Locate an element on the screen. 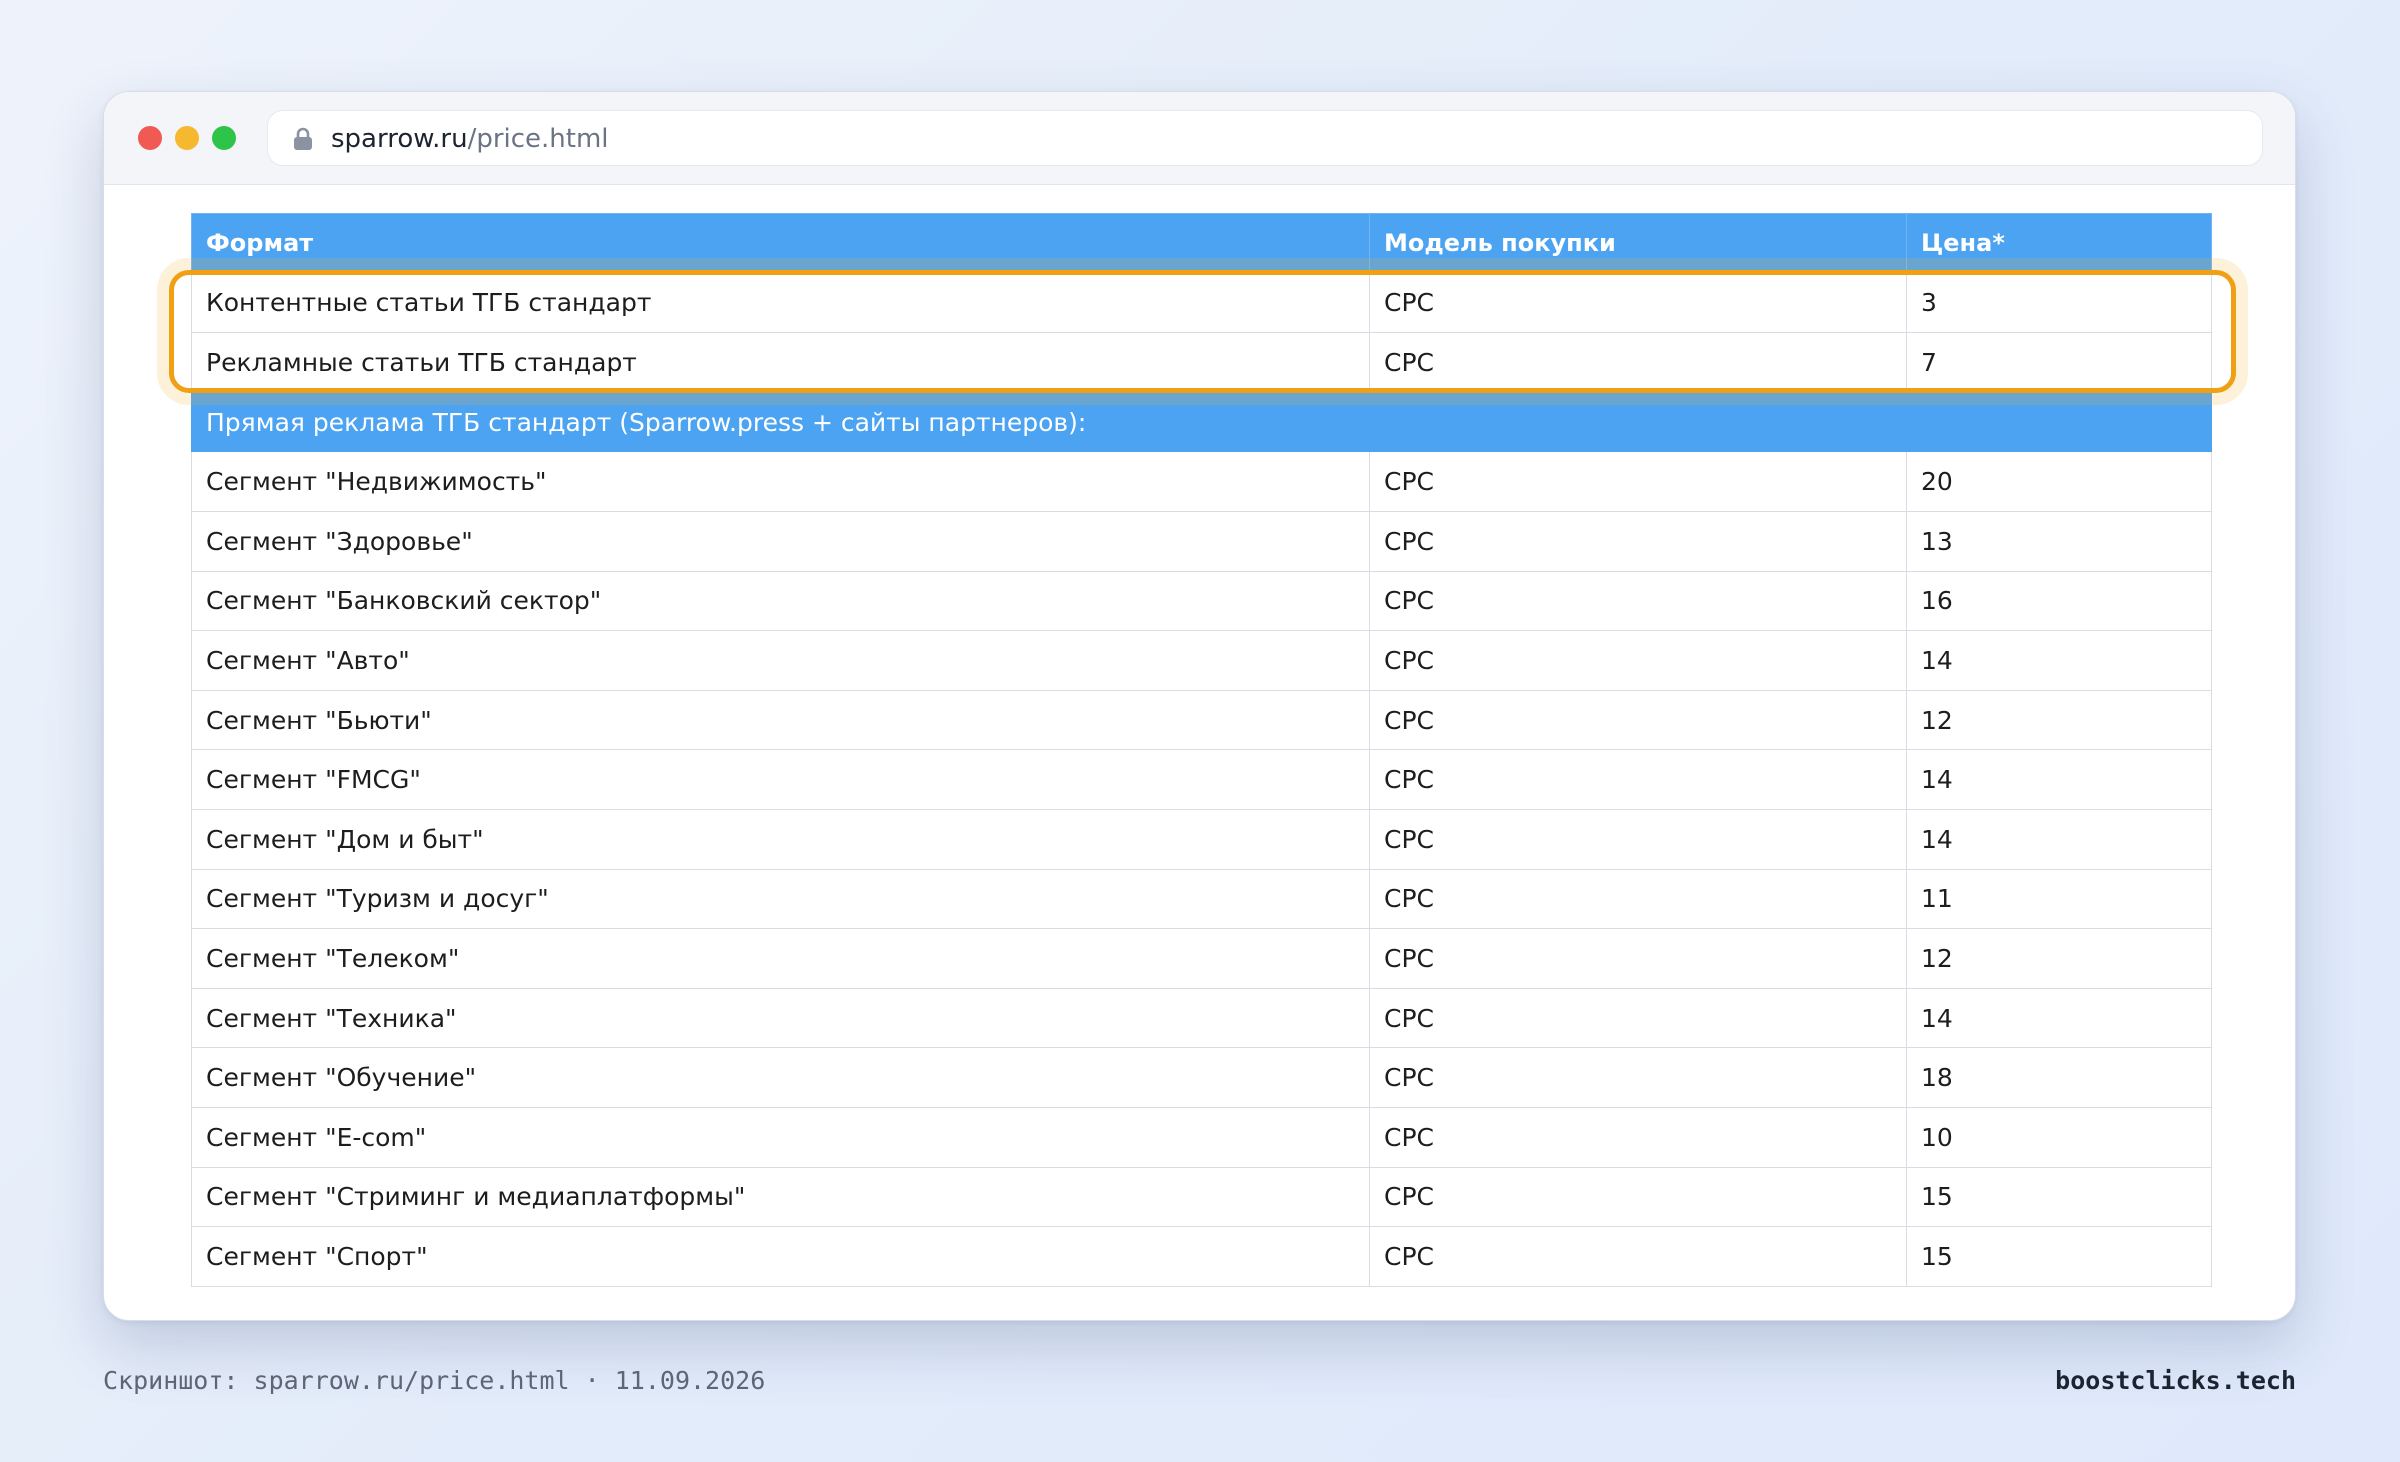 This screenshot has width=2400, height=1462. lock-icon is located at coordinates (303, 138).